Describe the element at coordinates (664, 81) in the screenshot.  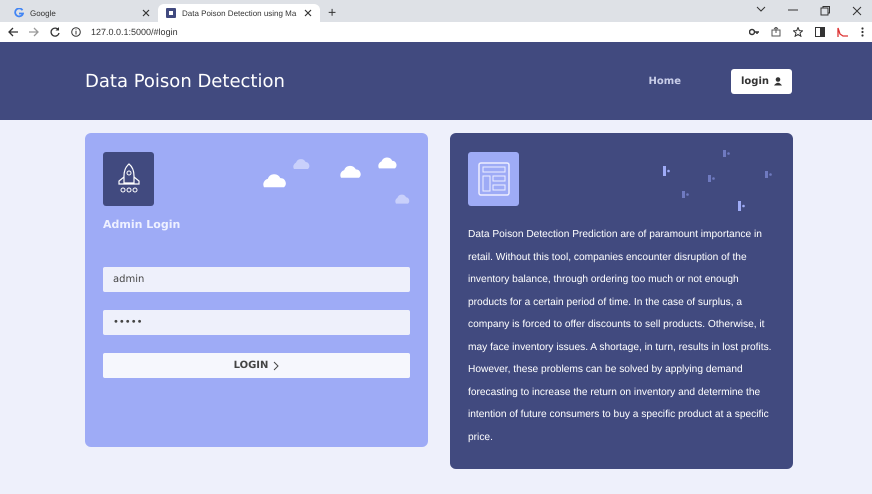
I see `nav-link: Home` at that location.